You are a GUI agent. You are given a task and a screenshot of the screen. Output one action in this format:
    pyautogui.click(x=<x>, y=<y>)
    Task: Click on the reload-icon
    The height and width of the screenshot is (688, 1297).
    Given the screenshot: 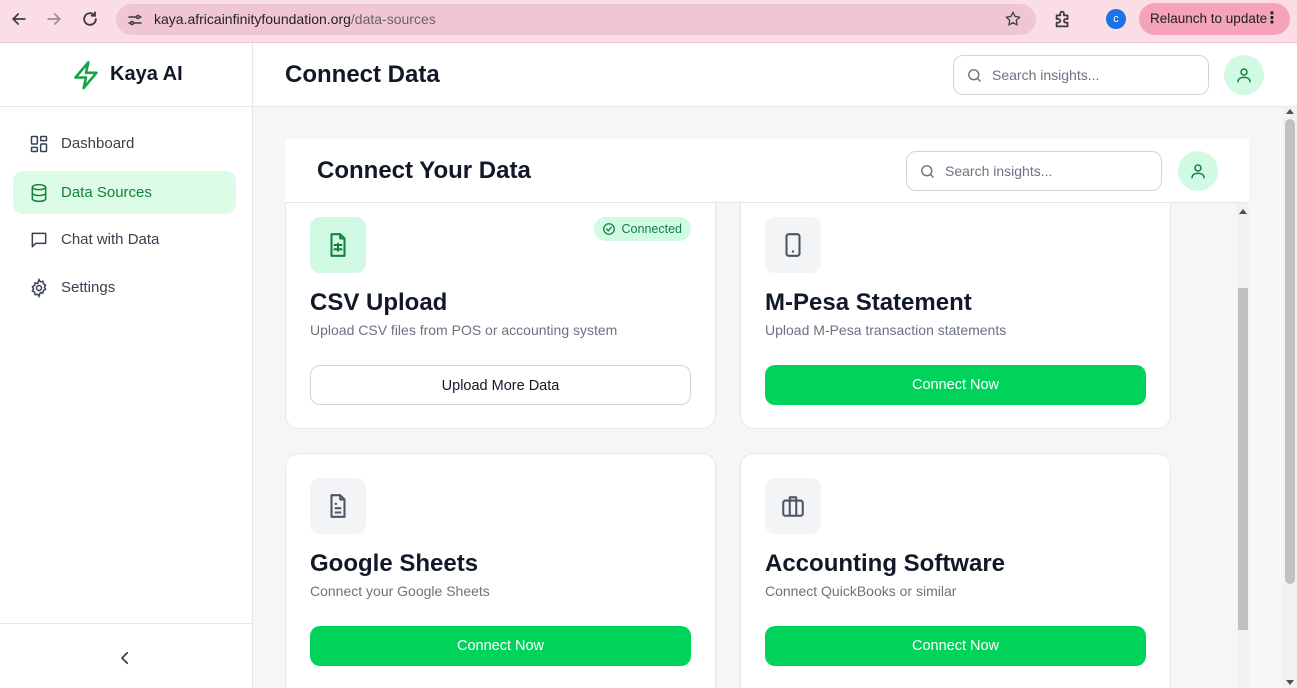 What is the action you would take?
    pyautogui.click(x=91, y=20)
    